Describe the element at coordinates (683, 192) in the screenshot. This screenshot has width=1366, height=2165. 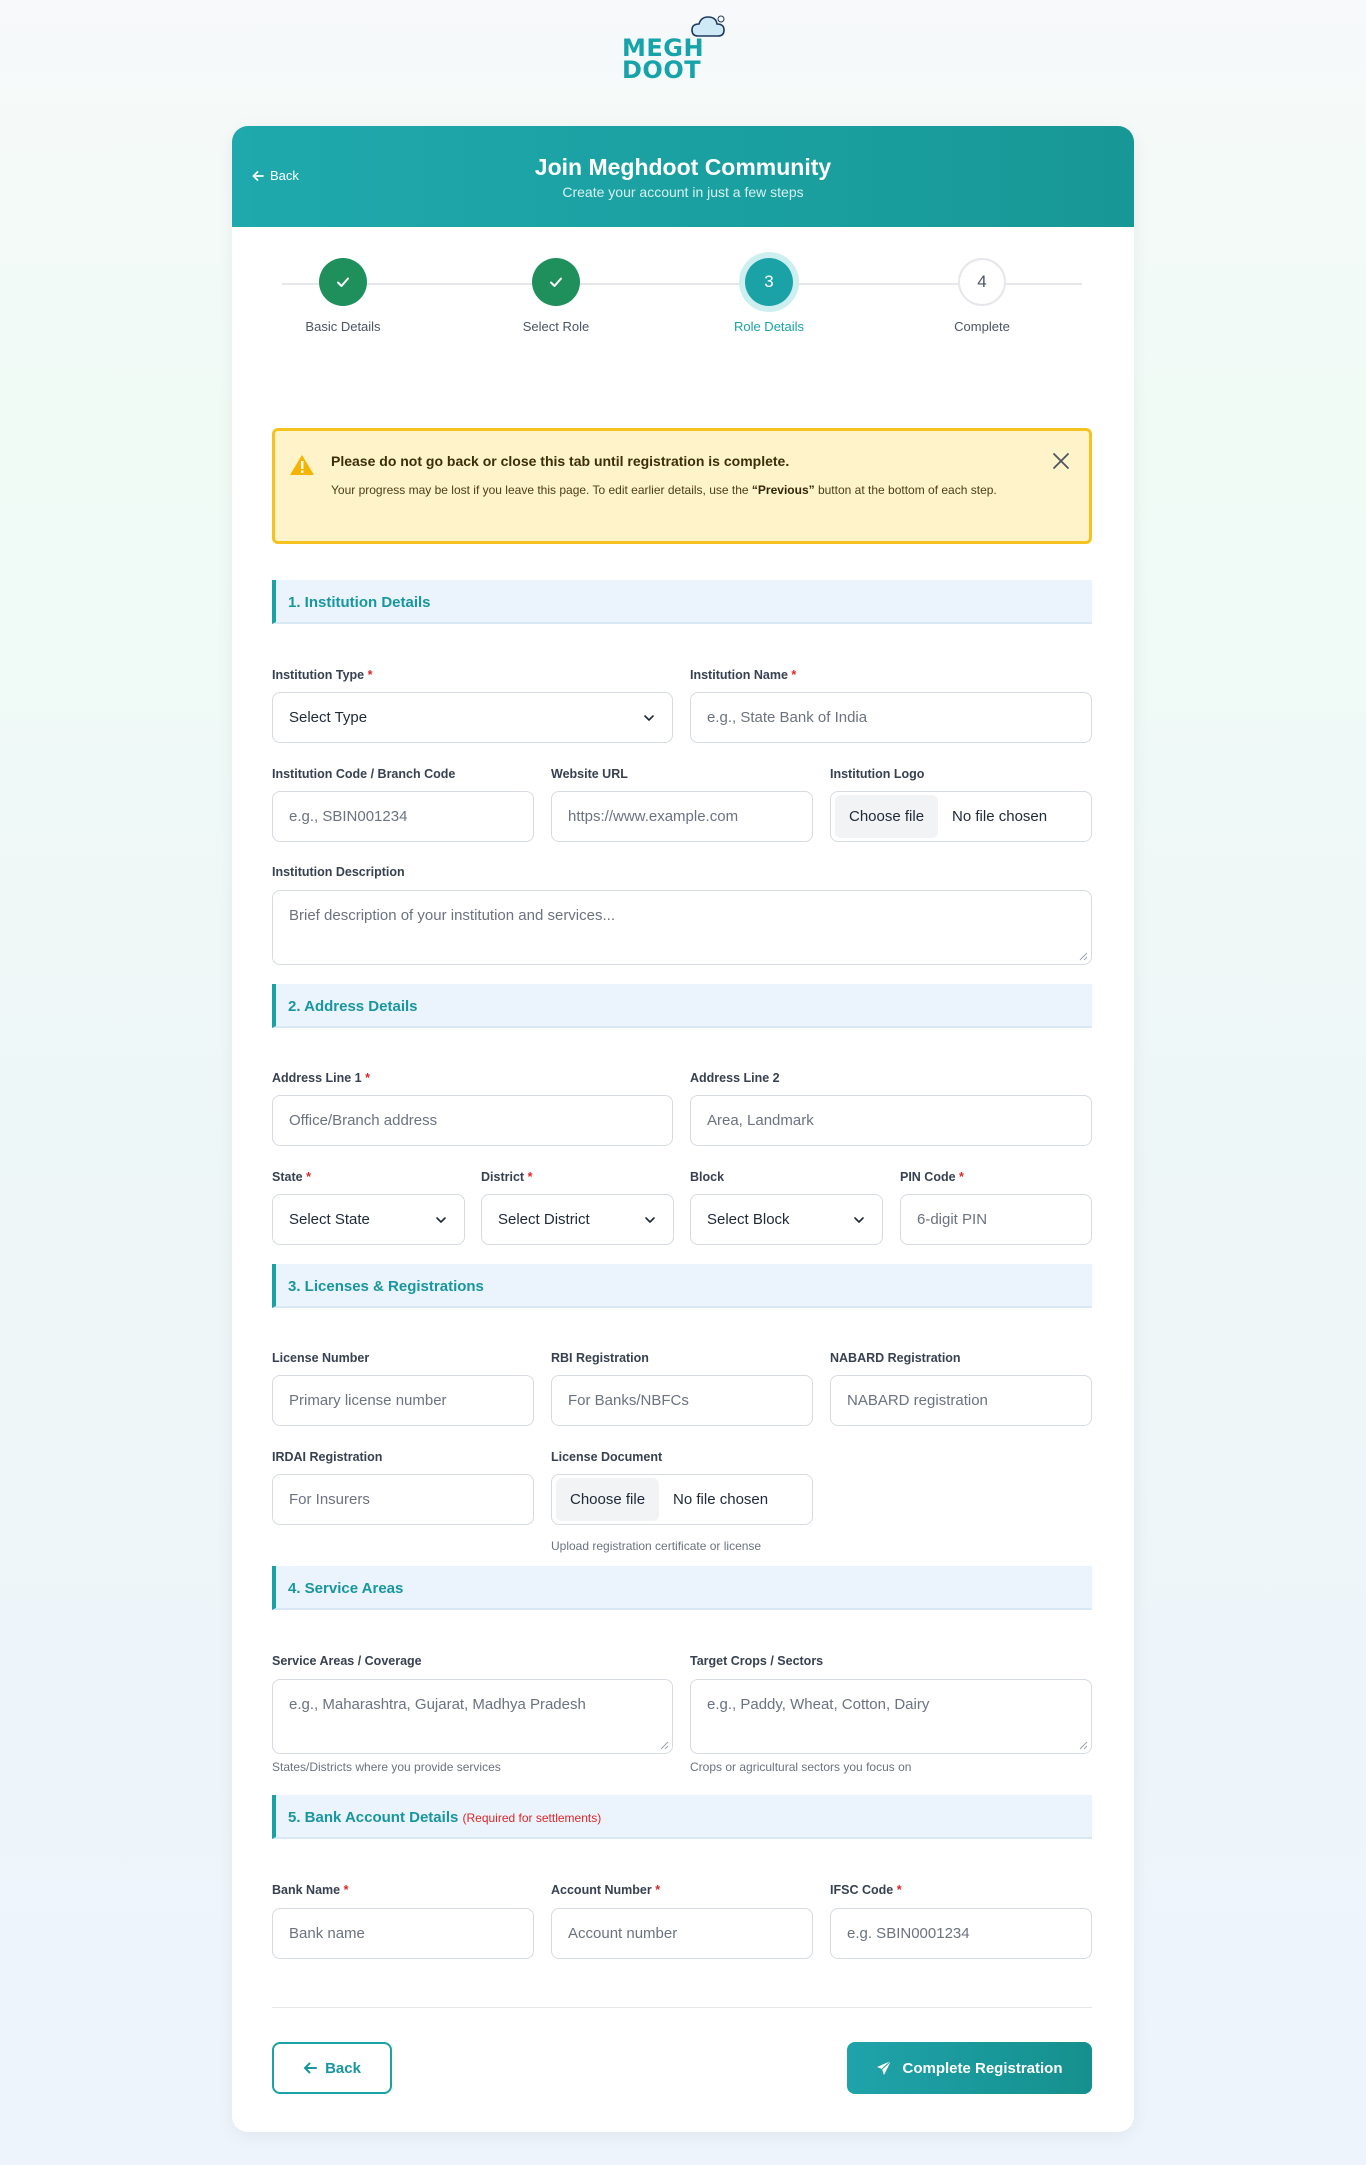
I see `page-subtitle: Create your account in just a few steps` at that location.